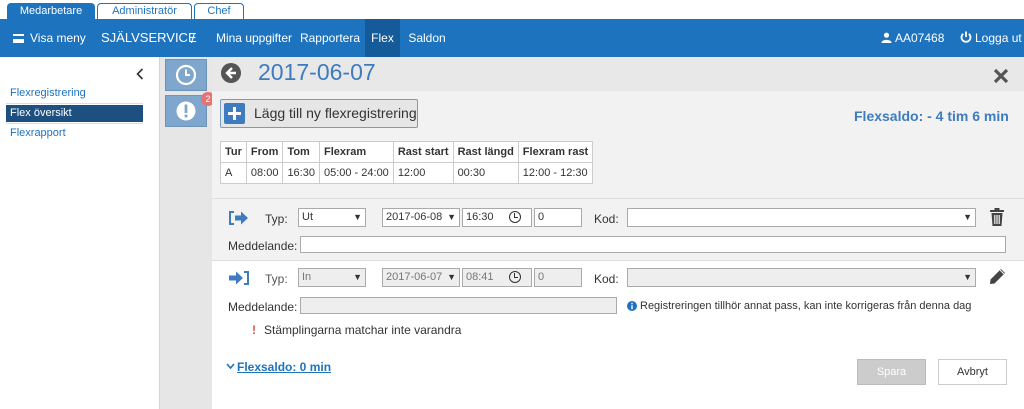 The image size is (1024, 409). I want to click on save-button: Spara, so click(891, 372).